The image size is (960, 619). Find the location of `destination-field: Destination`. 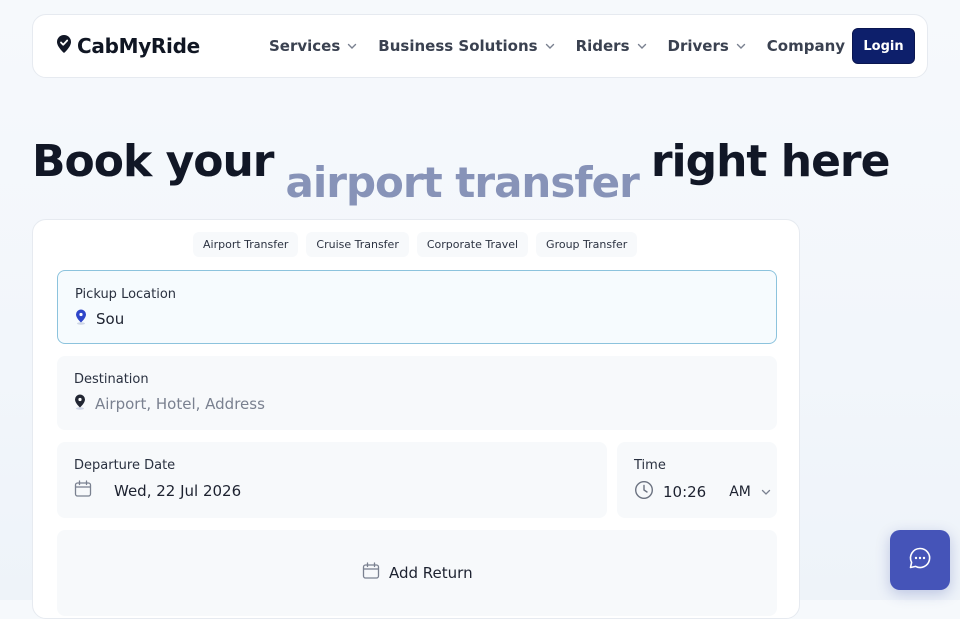

destination-field: Destination is located at coordinates (417, 393).